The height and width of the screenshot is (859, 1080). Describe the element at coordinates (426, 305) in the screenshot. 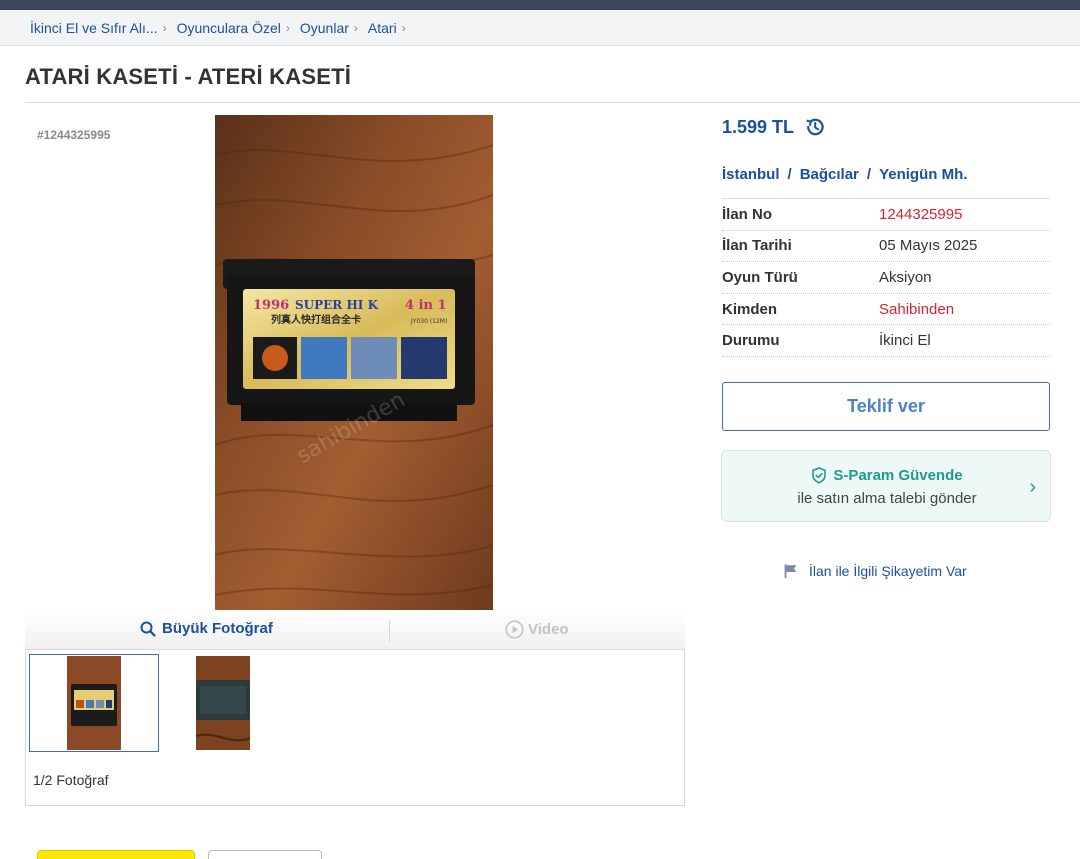

I see `cartridge-count: 4 in 1` at that location.